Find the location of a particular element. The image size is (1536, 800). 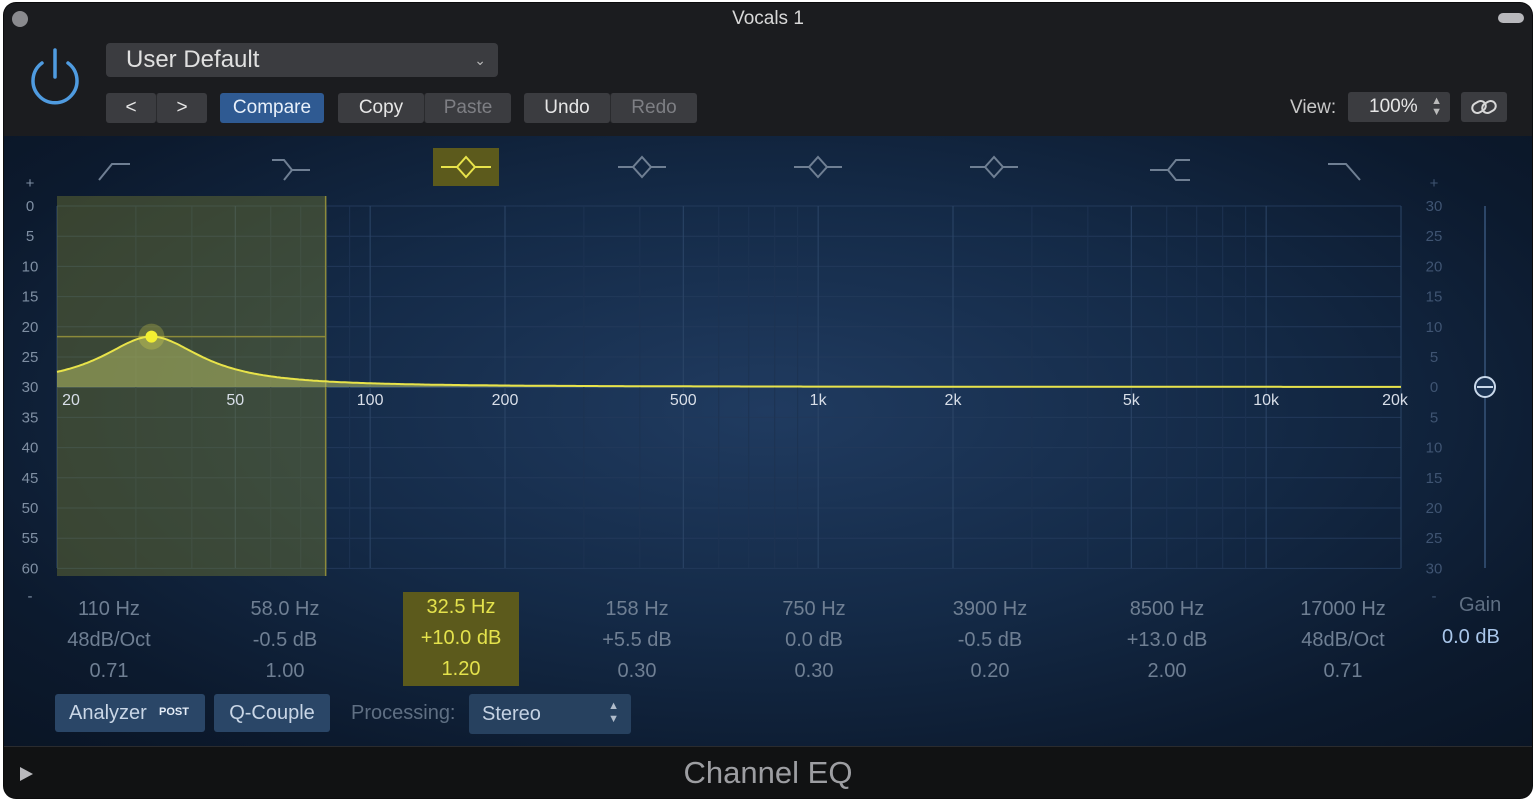

left-scale-label: 10 is located at coordinates (30, 266).